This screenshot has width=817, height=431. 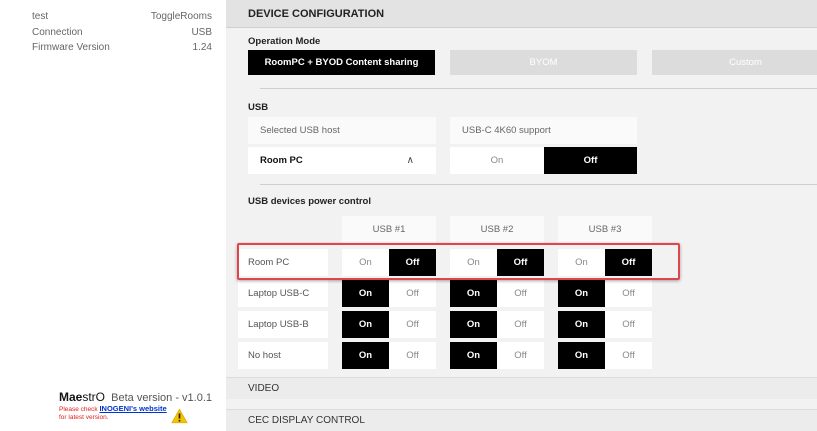 What do you see at coordinates (122, 33) in the screenshot?
I see `info-row-connection: Connection USB` at bounding box center [122, 33].